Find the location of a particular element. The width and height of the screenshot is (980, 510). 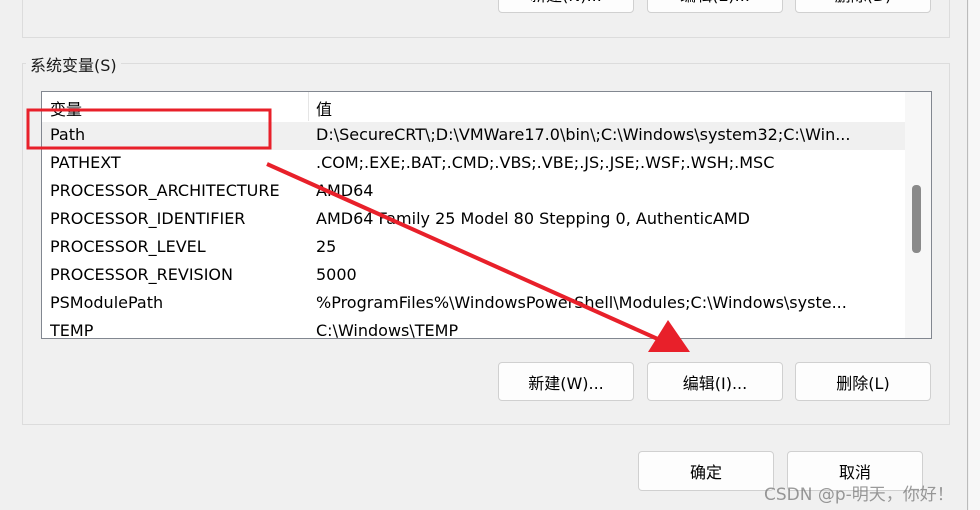

highlight-box is located at coordinates (149, 129).